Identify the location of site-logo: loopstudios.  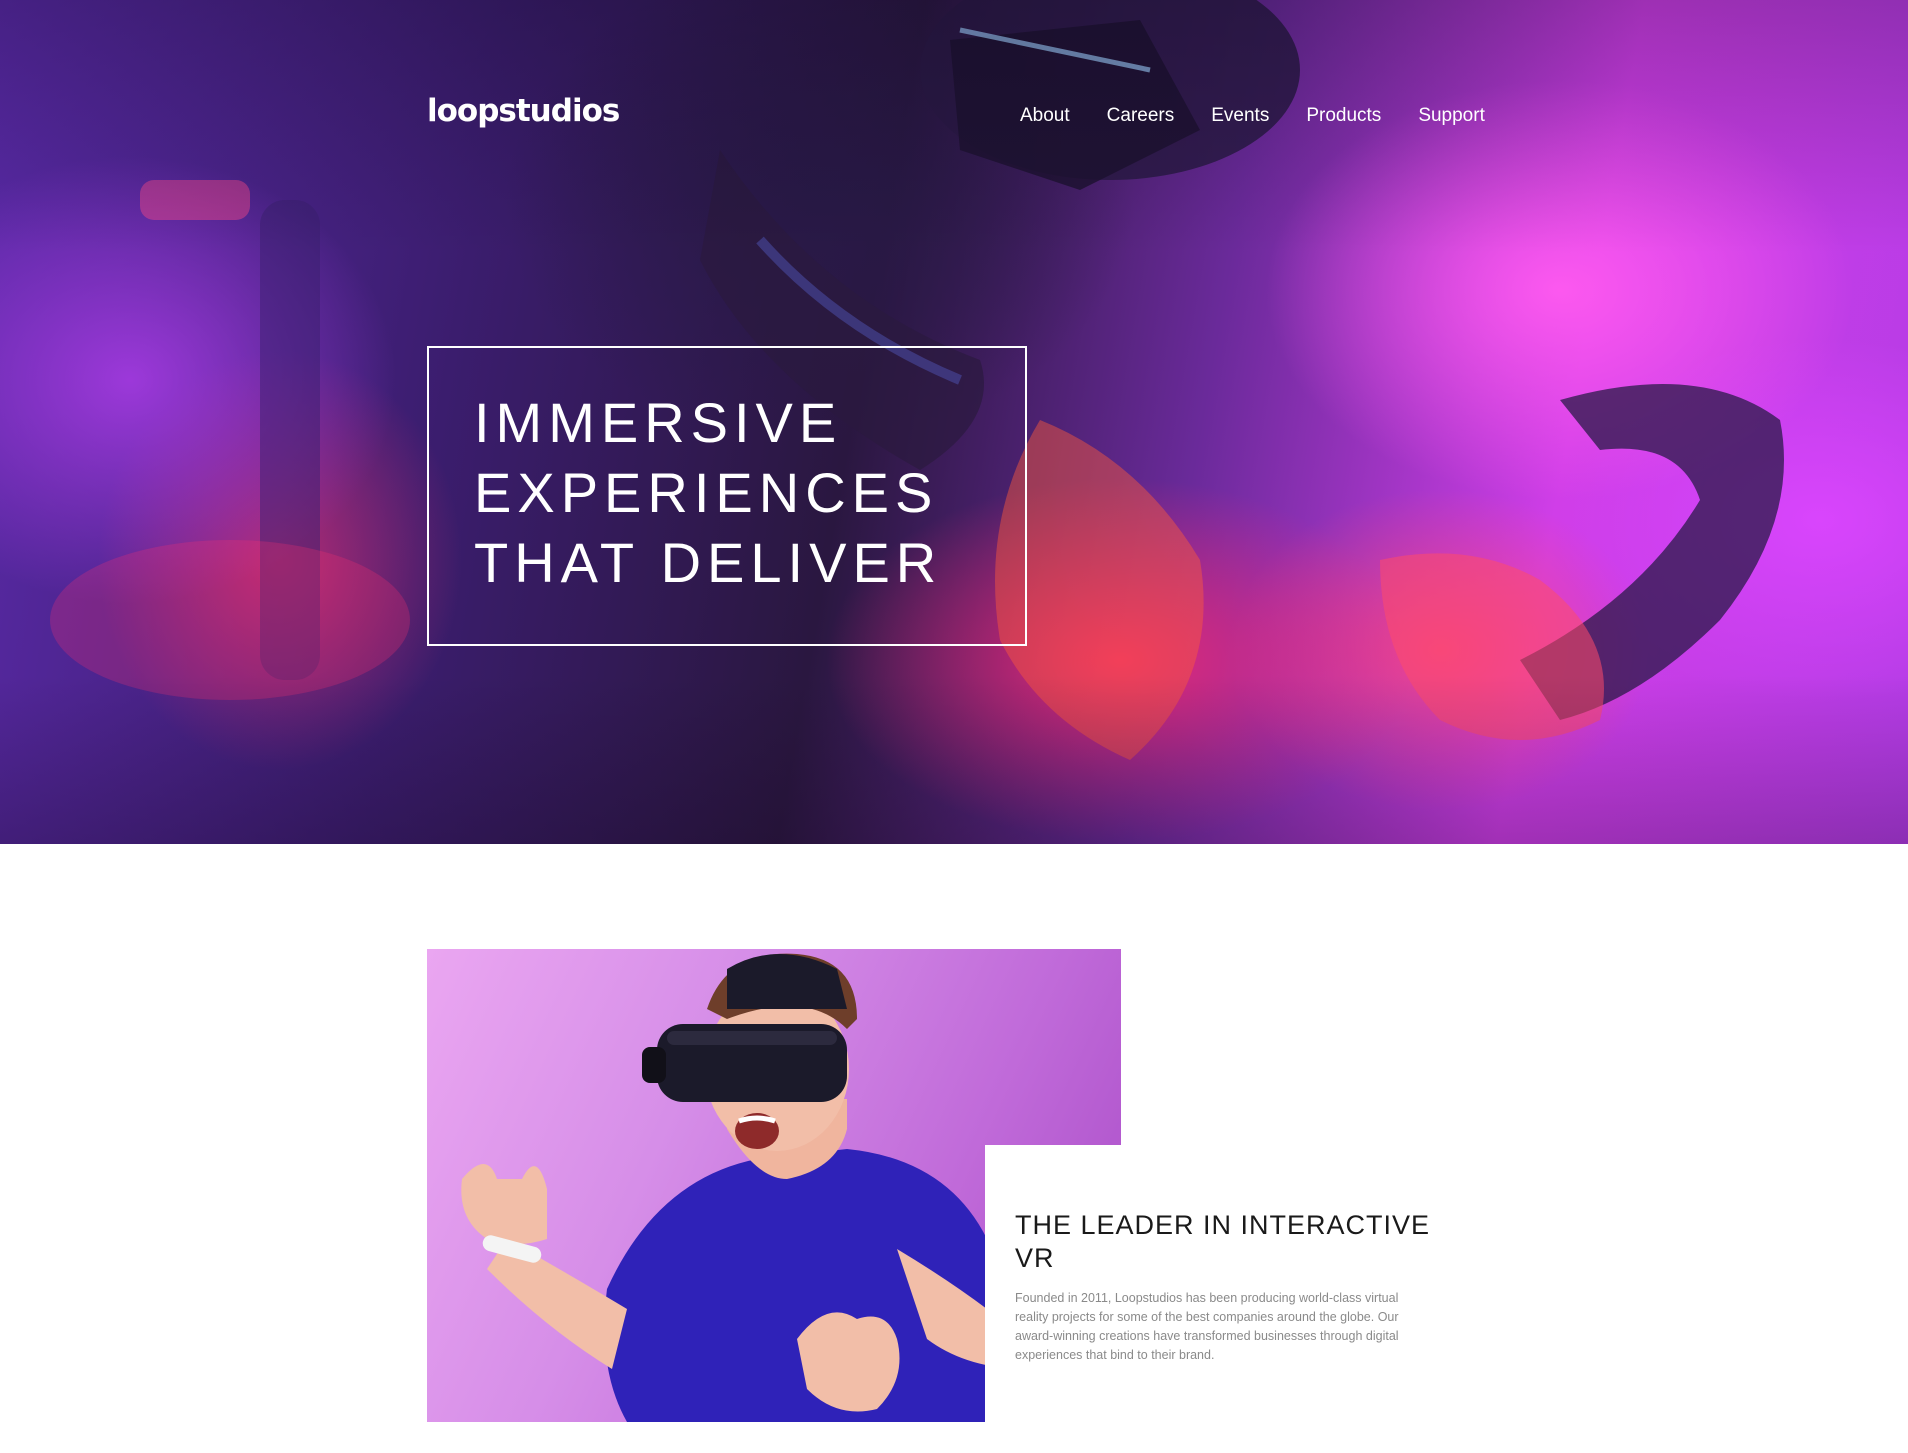
(523, 111).